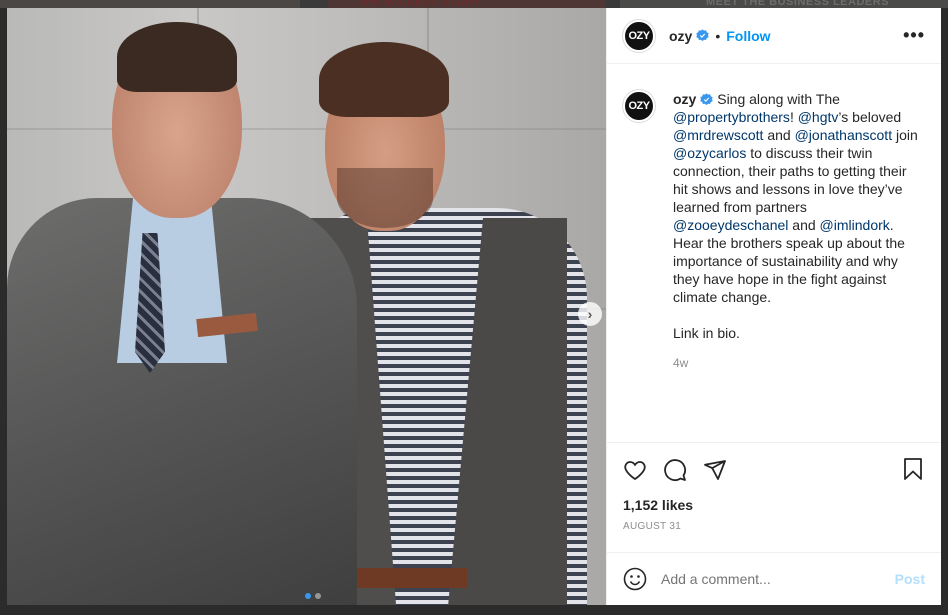 The image size is (948, 615). What do you see at coordinates (771, 579) in the screenshot?
I see `comment-input` at bounding box center [771, 579].